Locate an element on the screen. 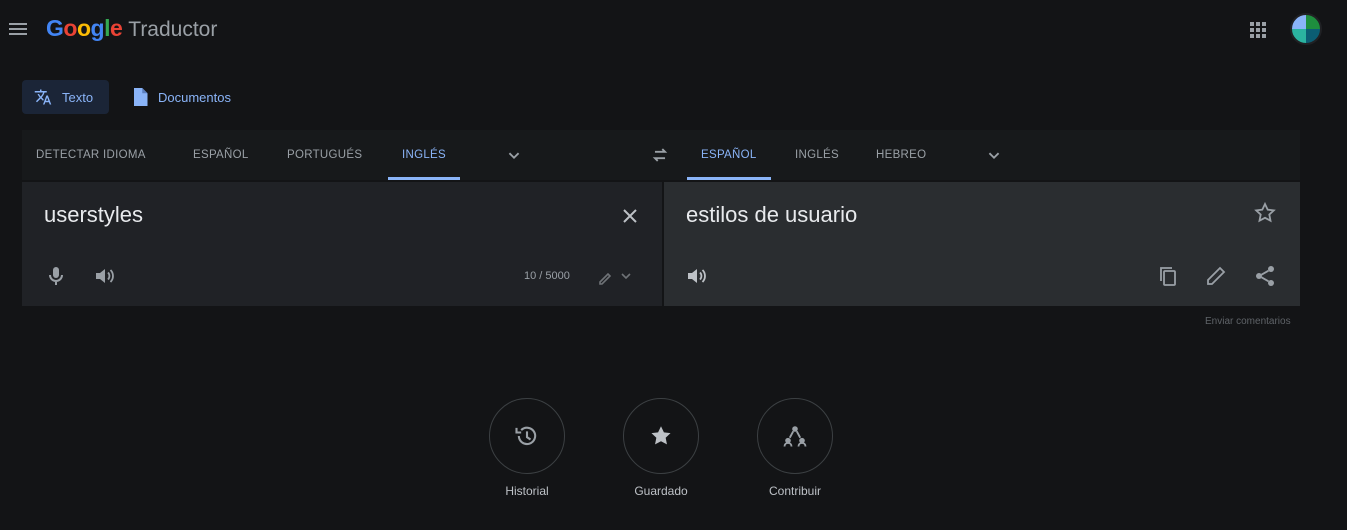 The height and width of the screenshot is (530, 1347). history-label: Historial is located at coordinates (527, 491).